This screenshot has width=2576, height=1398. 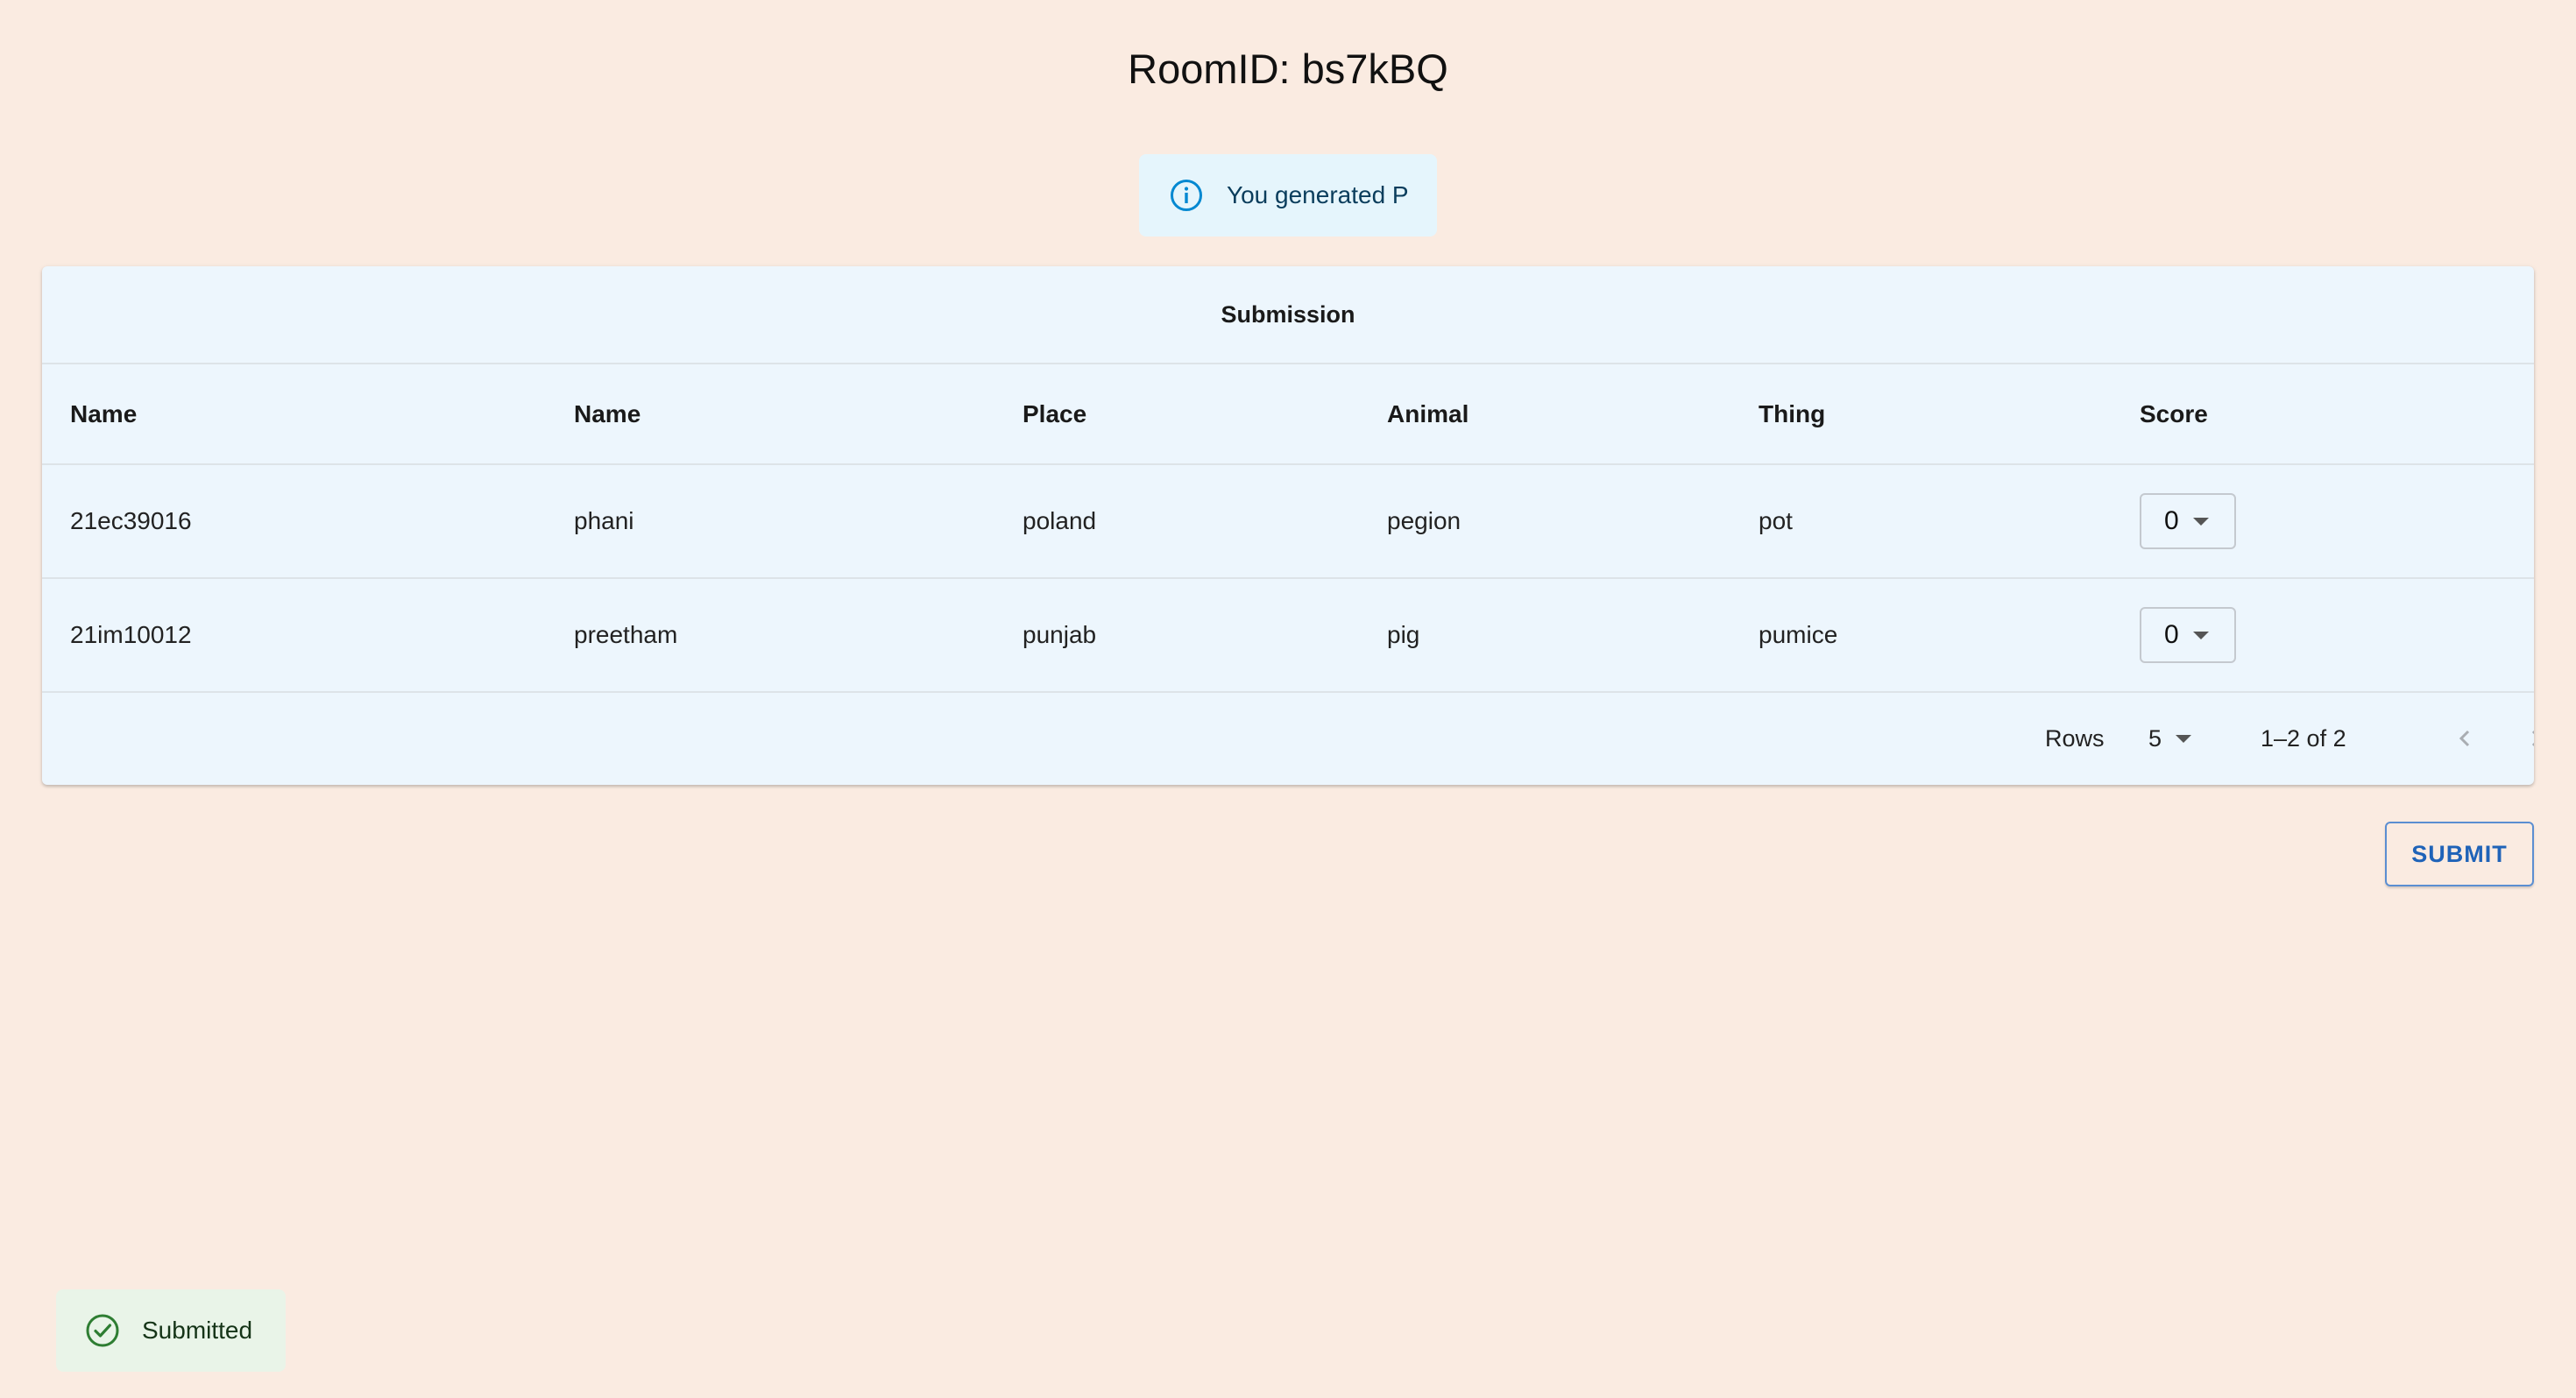 I want to click on cell-thing: pot, so click(x=1921, y=521).